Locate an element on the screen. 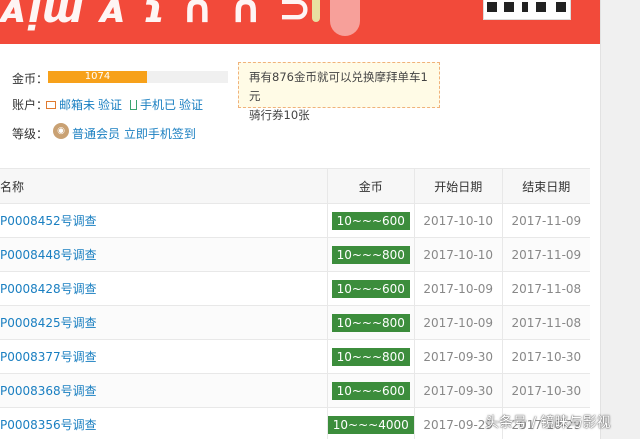 This screenshot has width=640, height=439. email-verify-link: 验证 is located at coordinates (110, 104).